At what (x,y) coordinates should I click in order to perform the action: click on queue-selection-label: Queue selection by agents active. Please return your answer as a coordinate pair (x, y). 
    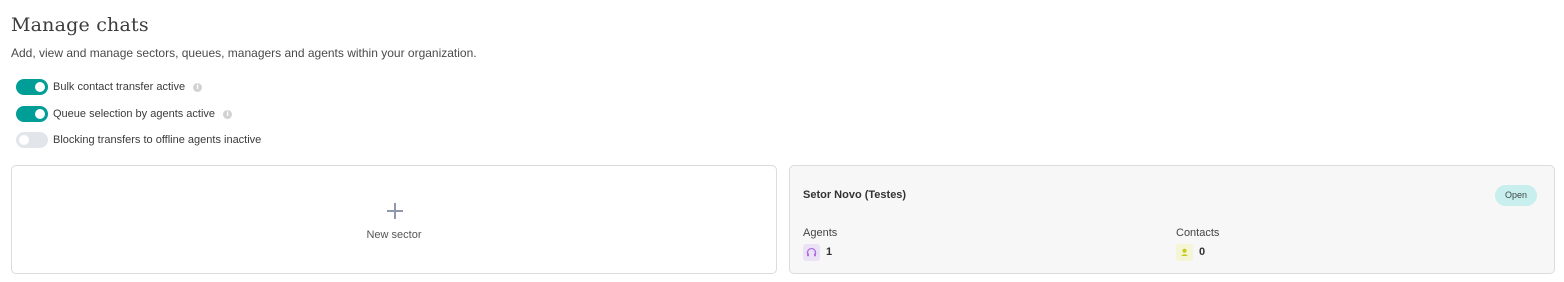
    Looking at the image, I should click on (134, 114).